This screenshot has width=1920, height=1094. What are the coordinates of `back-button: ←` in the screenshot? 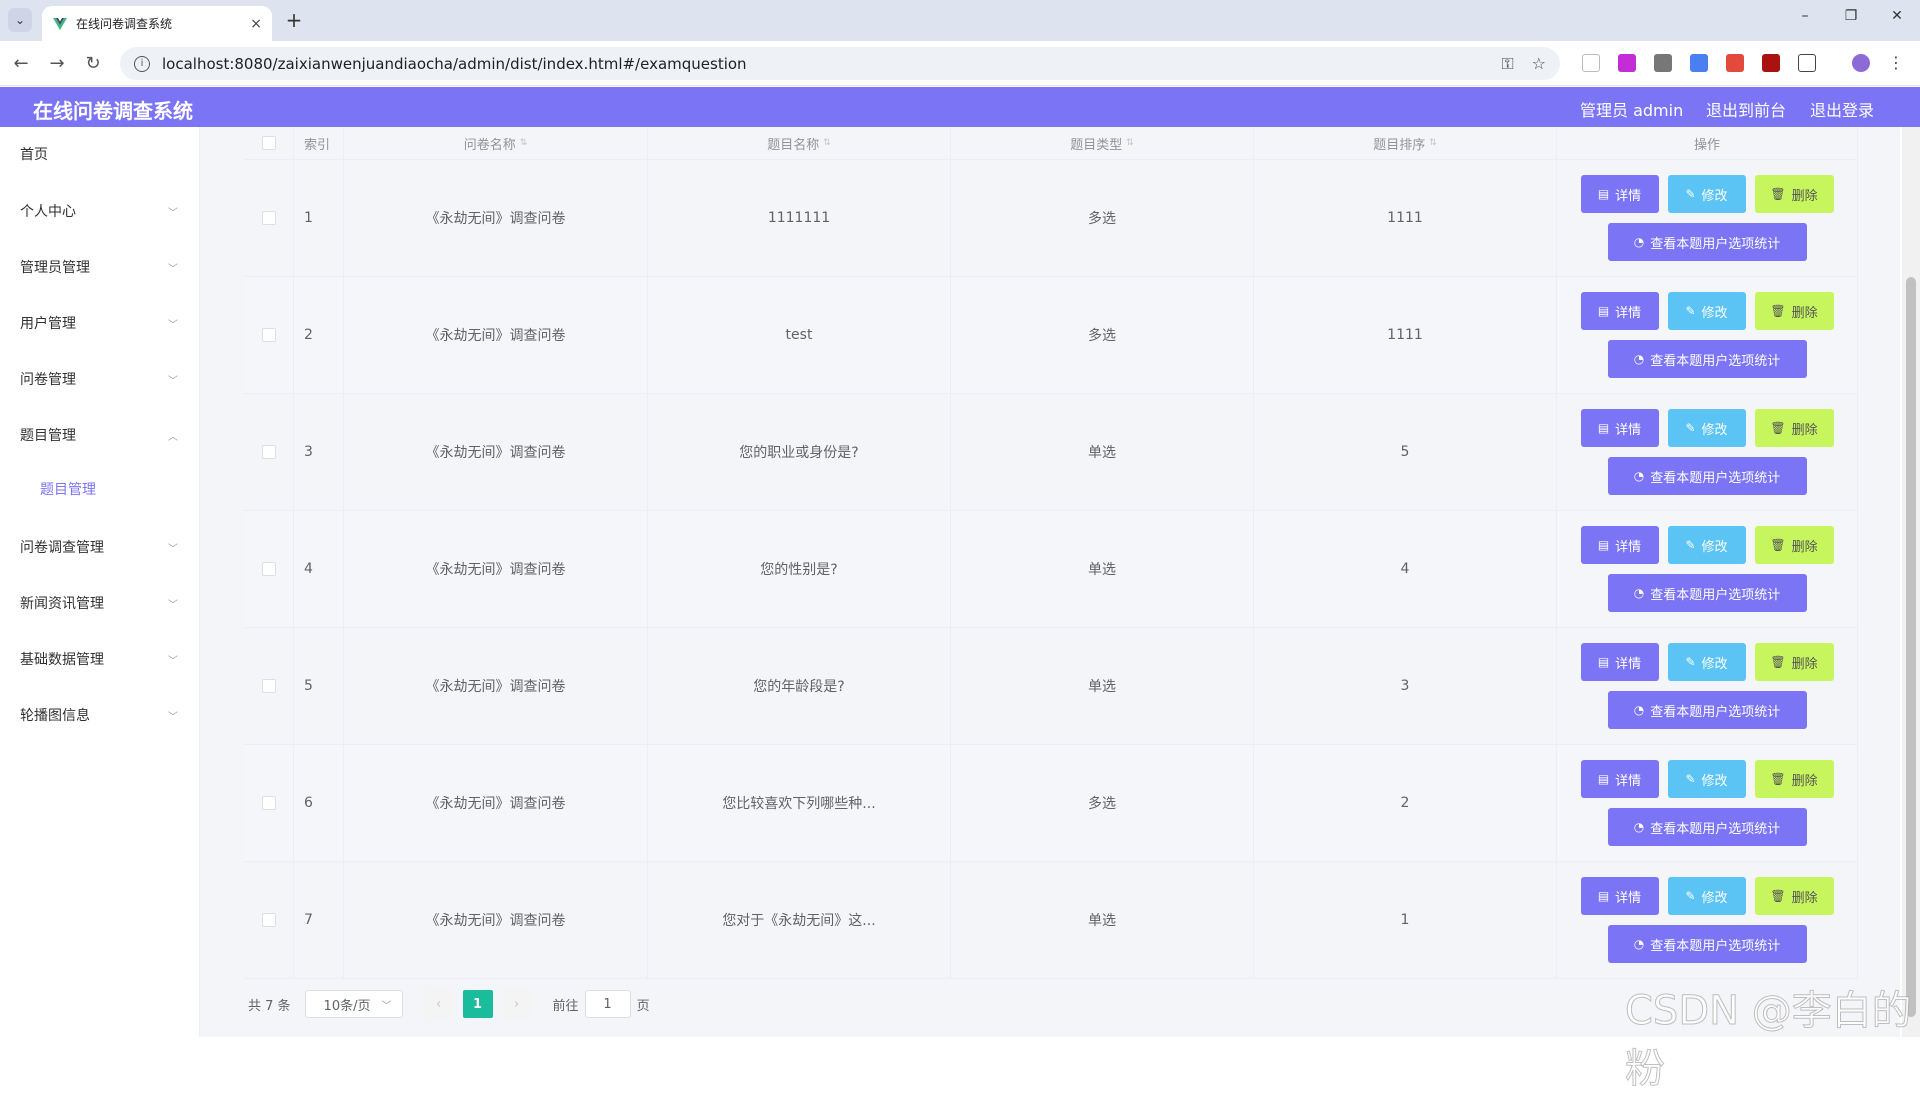 It's located at (21, 64).